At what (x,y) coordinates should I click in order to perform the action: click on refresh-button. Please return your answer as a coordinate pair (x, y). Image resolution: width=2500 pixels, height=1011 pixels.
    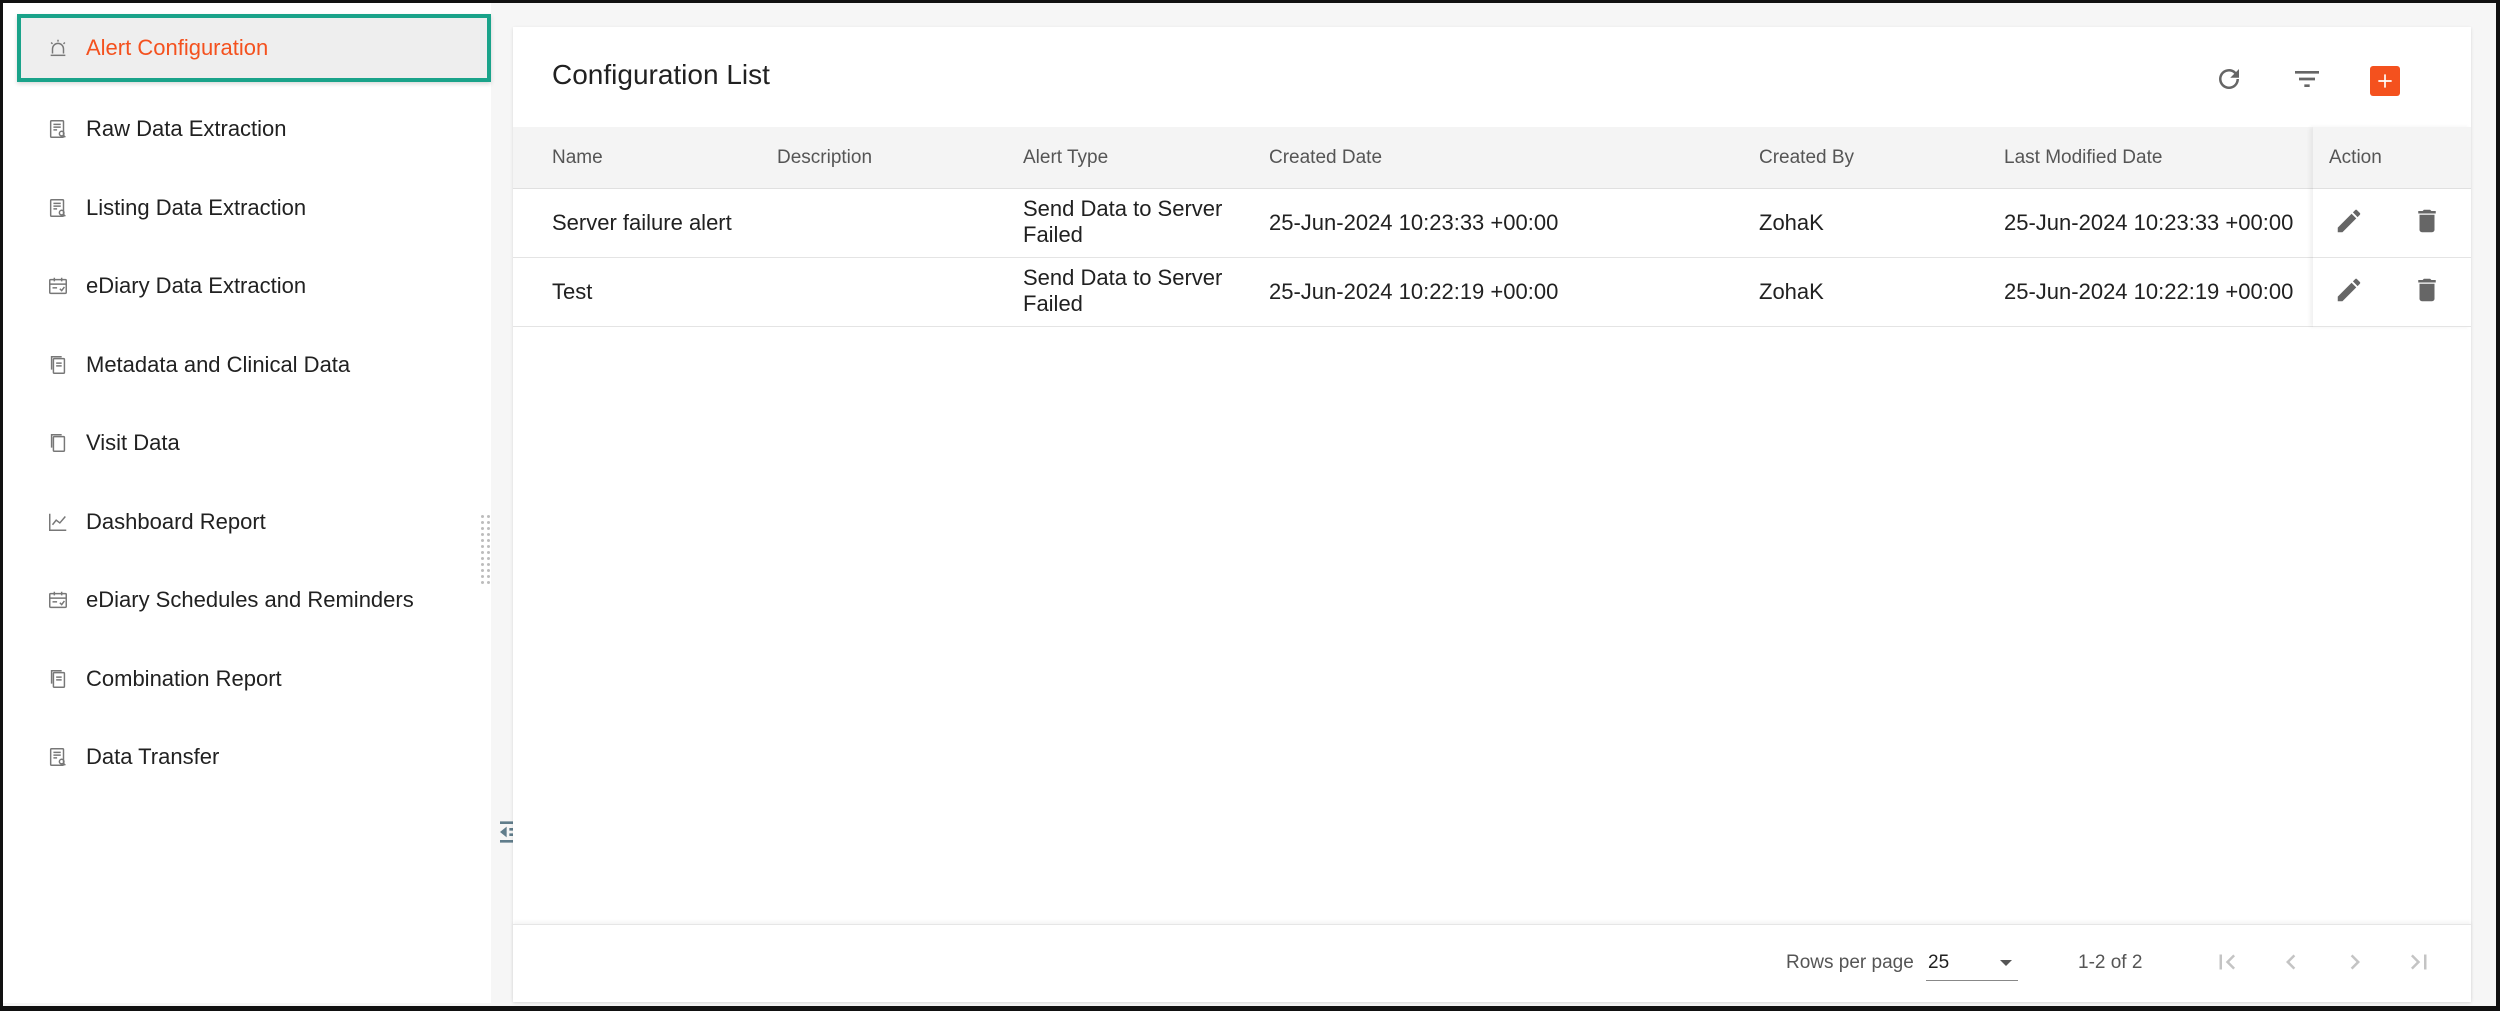
    Looking at the image, I should click on (2229, 81).